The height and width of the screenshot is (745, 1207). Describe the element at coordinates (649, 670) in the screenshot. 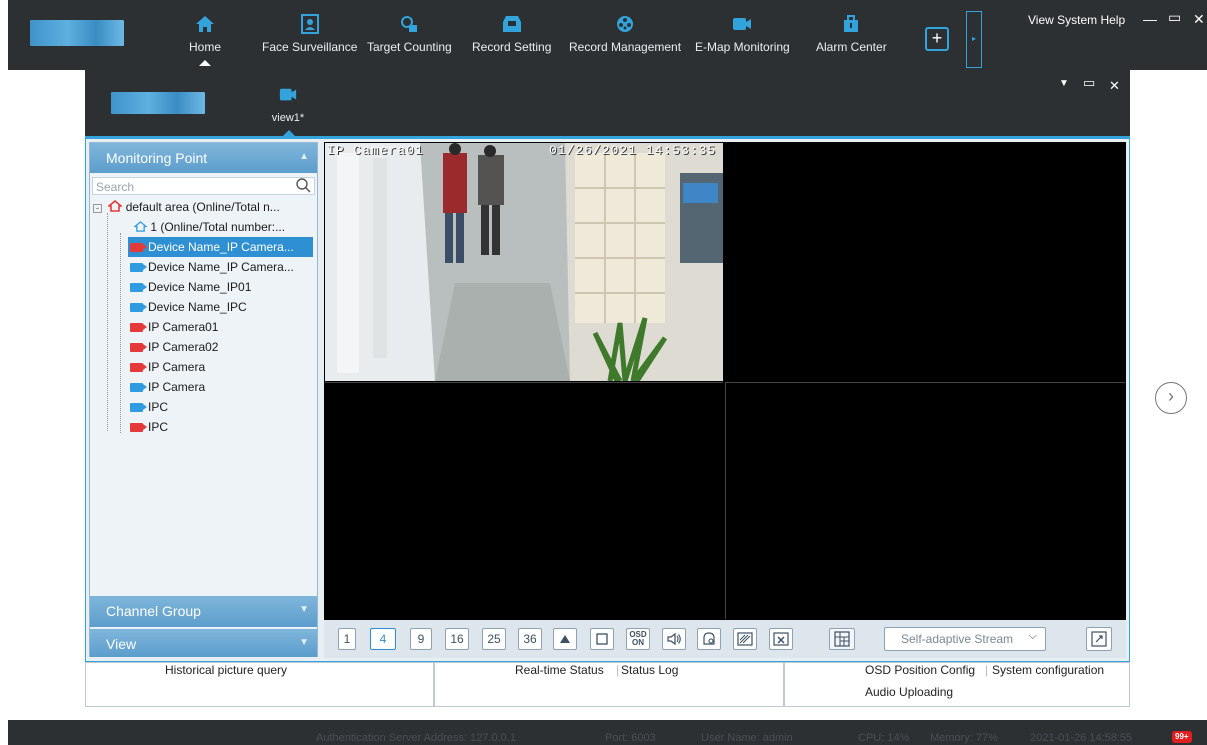

I see `status-log-link: Status Log` at that location.